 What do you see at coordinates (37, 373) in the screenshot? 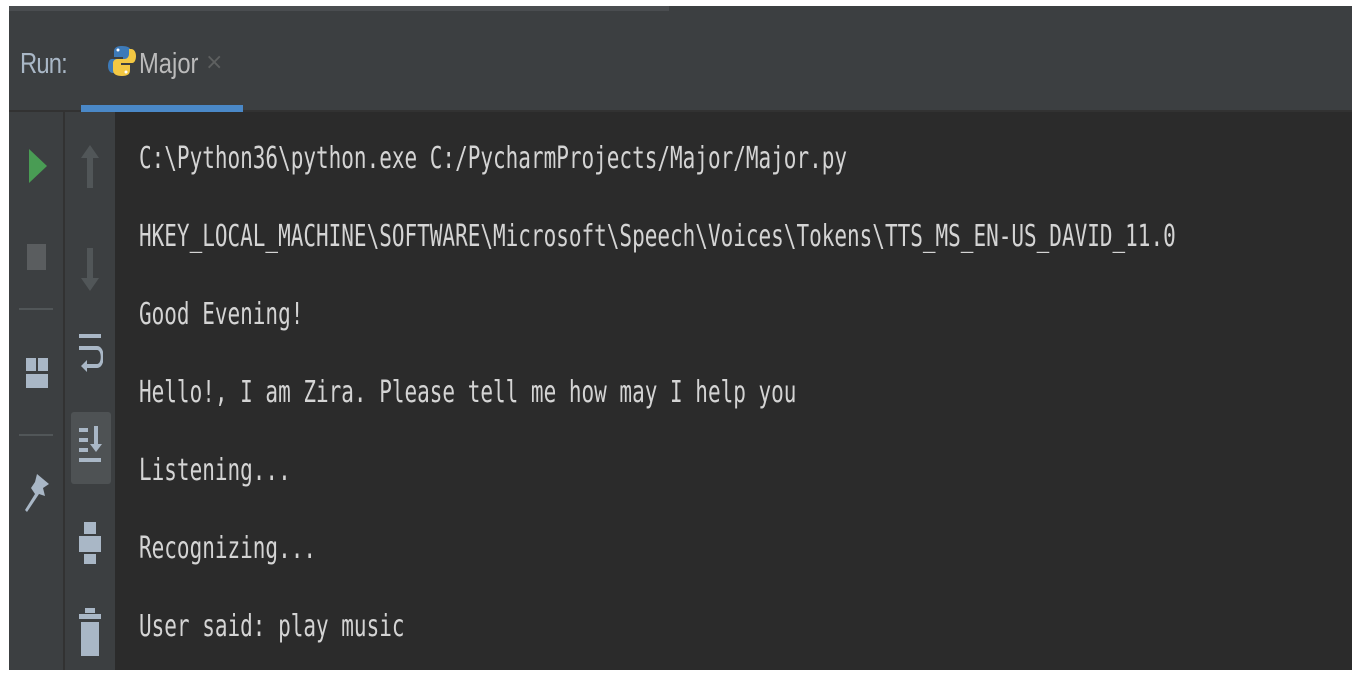
I see `layout-icon` at bounding box center [37, 373].